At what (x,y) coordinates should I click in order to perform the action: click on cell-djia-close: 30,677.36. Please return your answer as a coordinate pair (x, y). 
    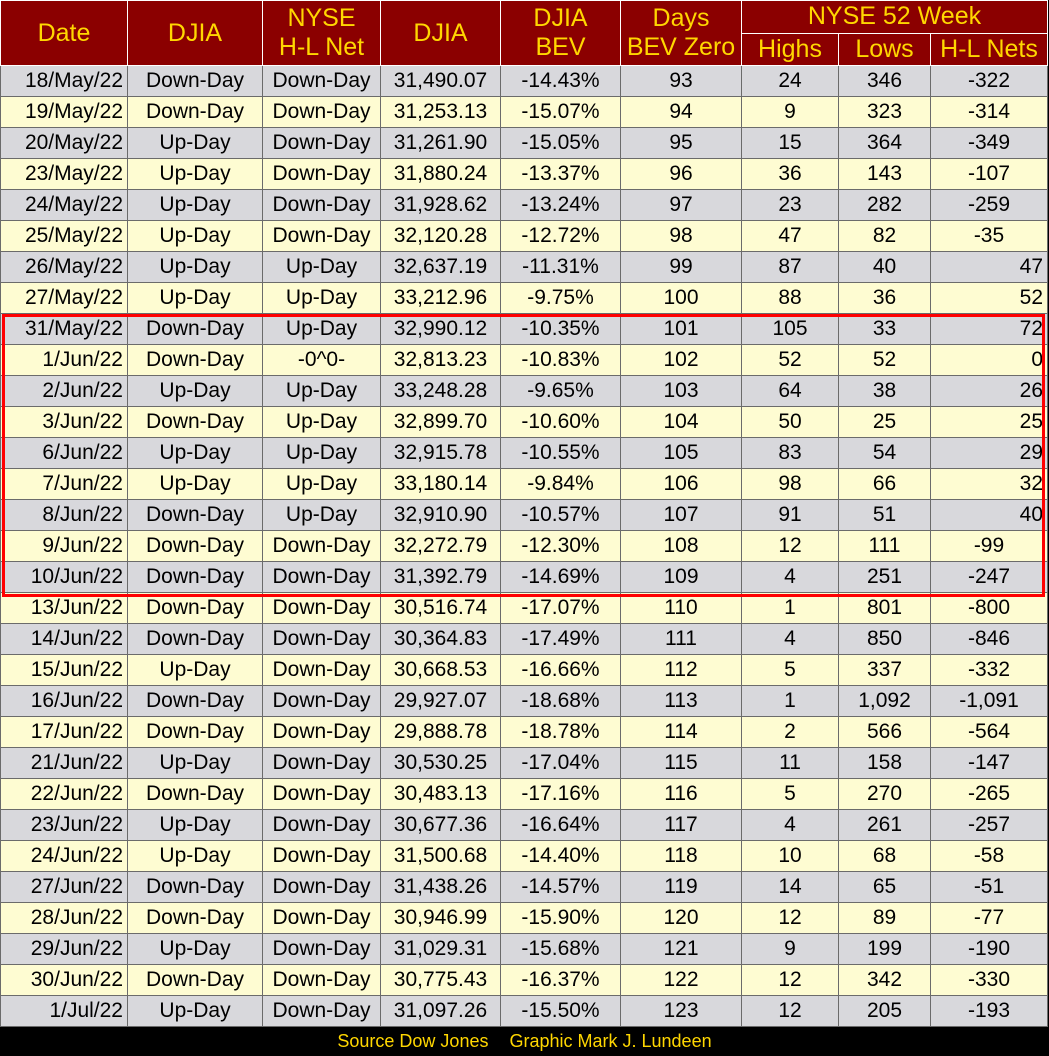
    Looking at the image, I should click on (440, 825).